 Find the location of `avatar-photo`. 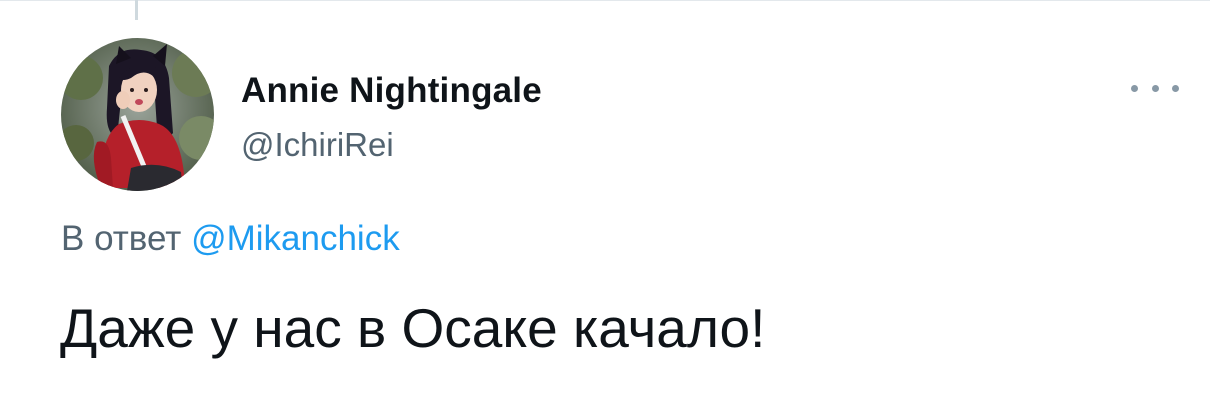

avatar-photo is located at coordinates (137, 114).